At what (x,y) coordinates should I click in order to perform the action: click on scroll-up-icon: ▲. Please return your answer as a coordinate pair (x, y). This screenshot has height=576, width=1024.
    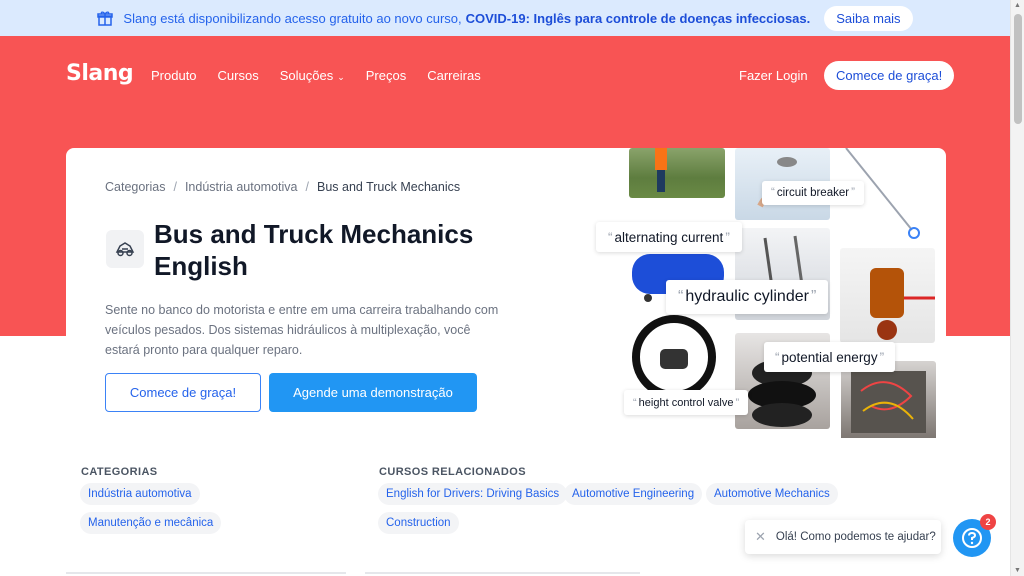
    Looking at the image, I should click on (1017, 5).